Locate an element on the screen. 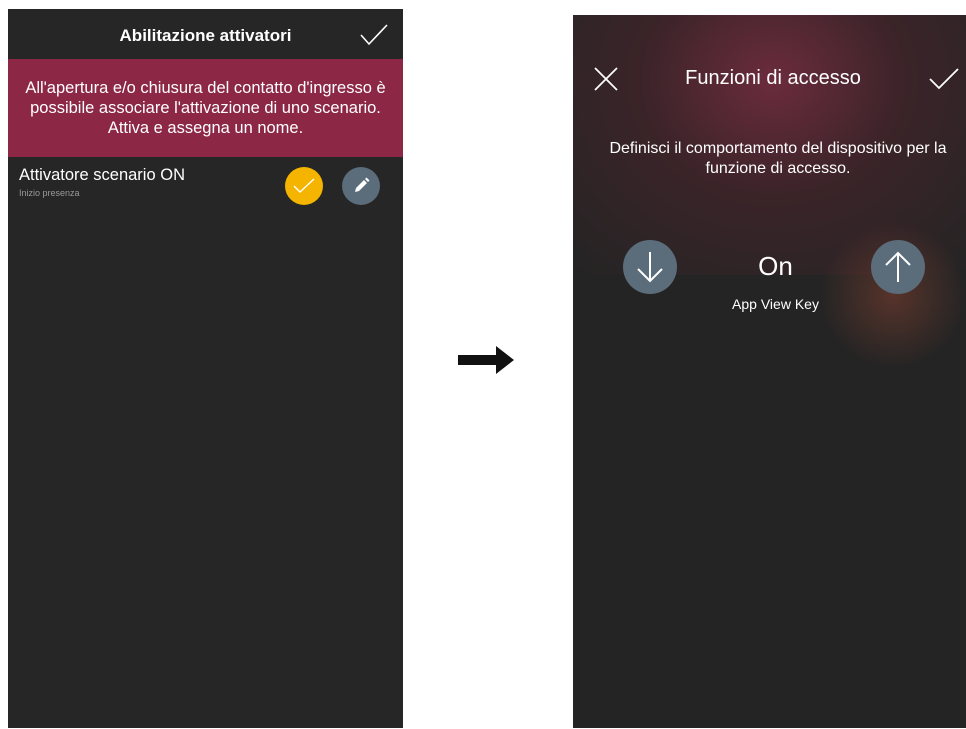  left-header: Abilitazione attivatori is located at coordinates (205, 34).